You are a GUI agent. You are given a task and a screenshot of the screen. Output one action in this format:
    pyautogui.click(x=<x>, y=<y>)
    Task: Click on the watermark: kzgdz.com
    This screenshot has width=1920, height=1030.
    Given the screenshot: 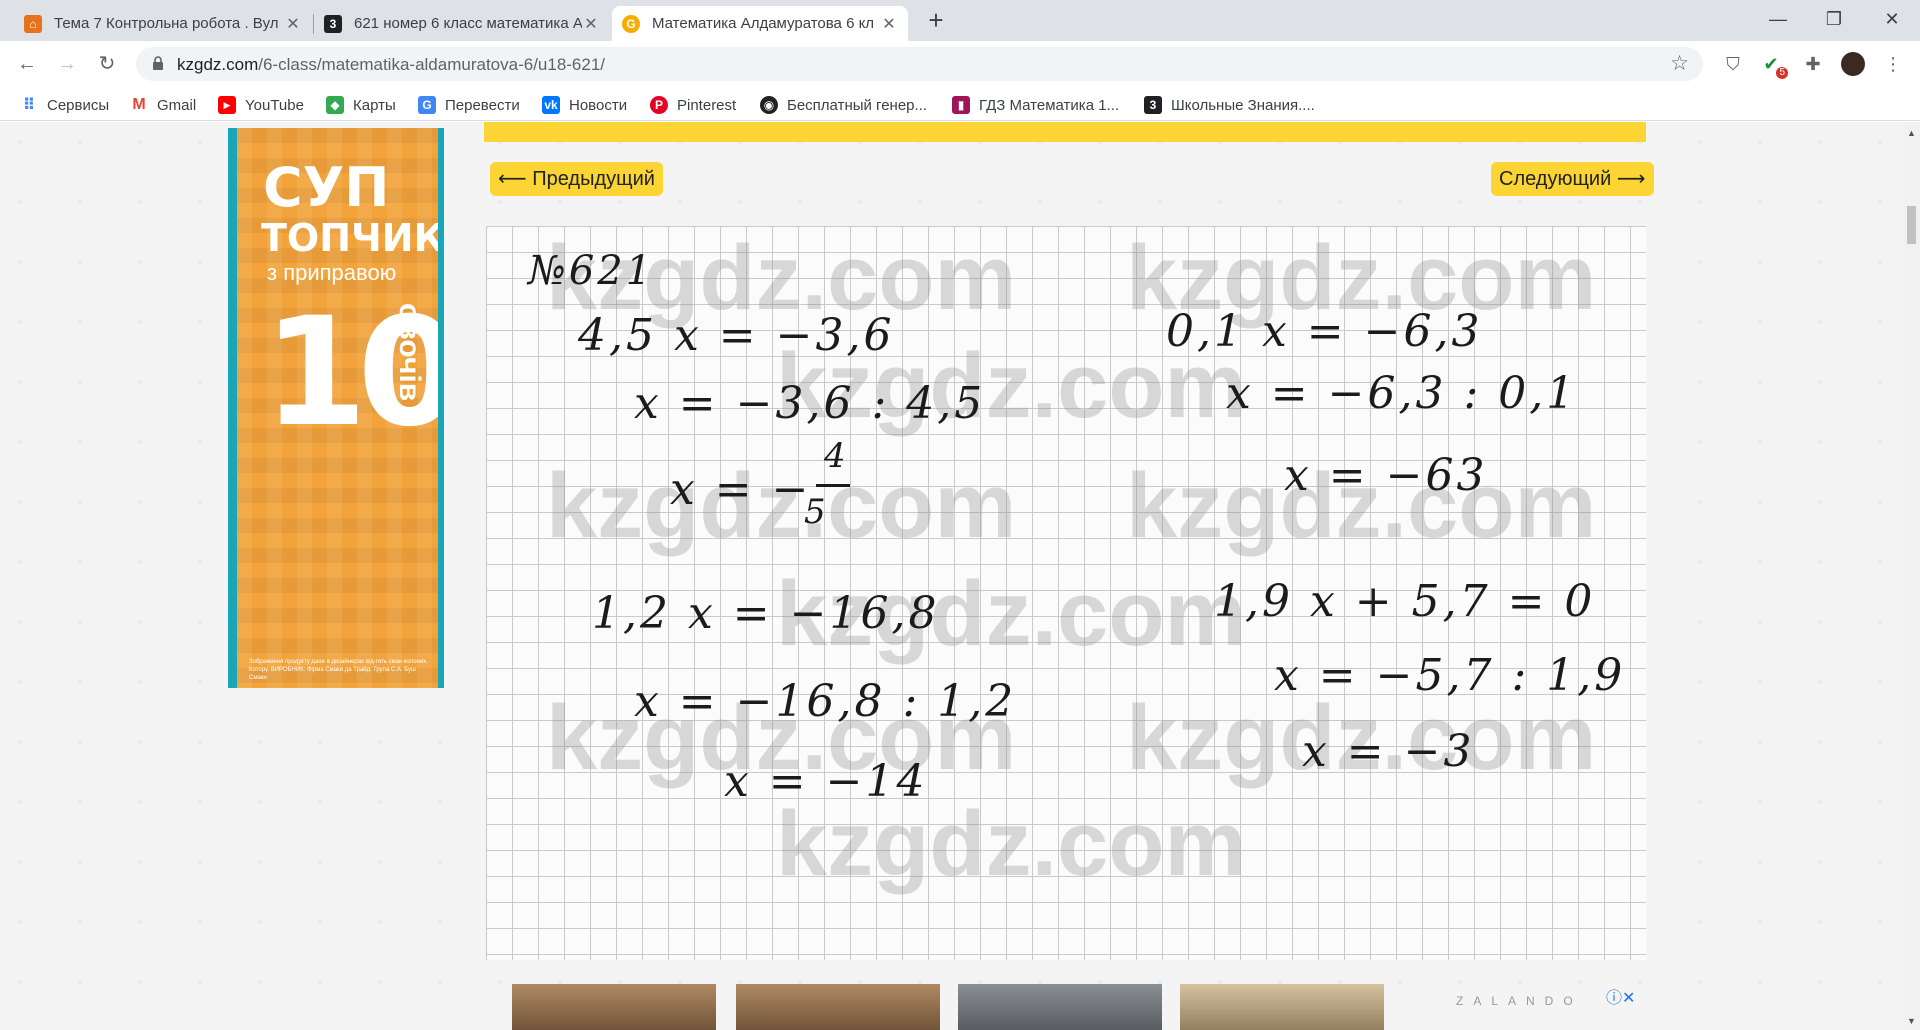 What is the action you would take?
    pyautogui.click(x=1011, y=844)
    